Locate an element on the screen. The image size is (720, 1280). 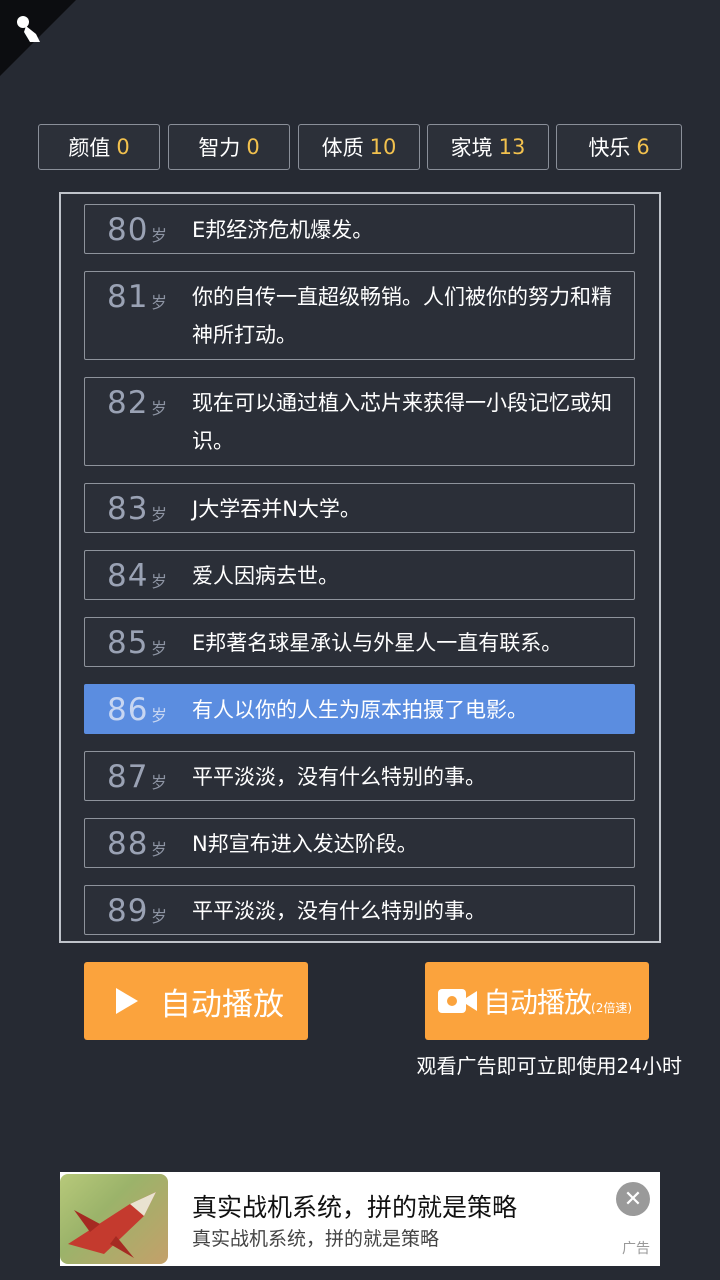
event-row-current: 86 岁 有人以你的人生为原本拍摄了电影。 is located at coordinates (359, 709).